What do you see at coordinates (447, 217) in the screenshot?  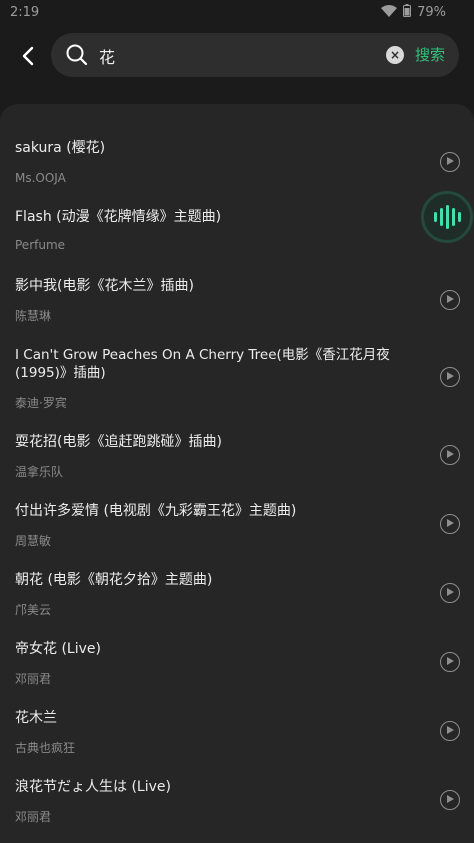 I see `song-recognition-button` at bounding box center [447, 217].